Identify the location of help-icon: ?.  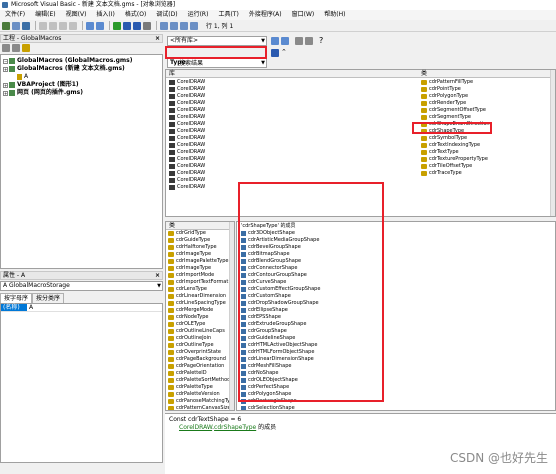
(321, 40).